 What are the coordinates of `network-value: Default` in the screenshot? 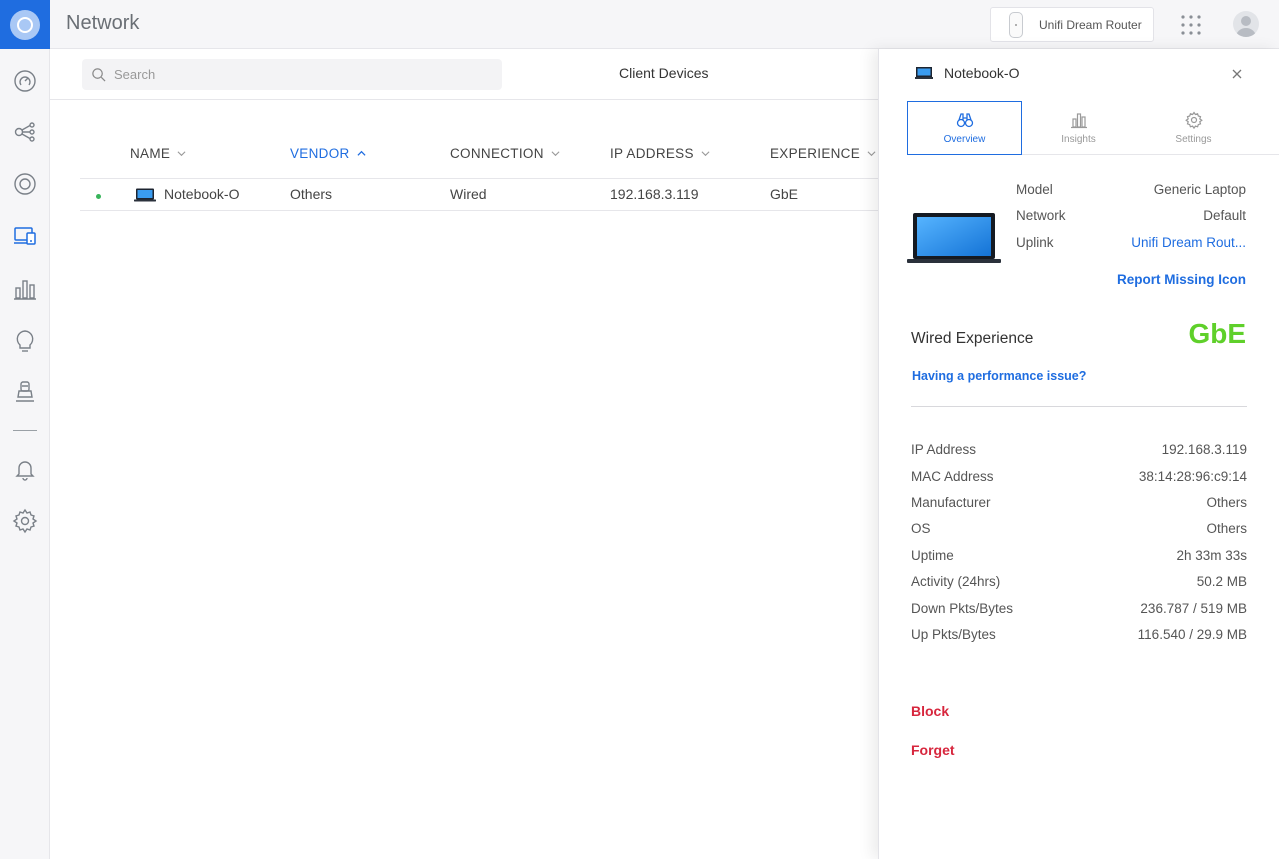 It's located at (1224, 215).